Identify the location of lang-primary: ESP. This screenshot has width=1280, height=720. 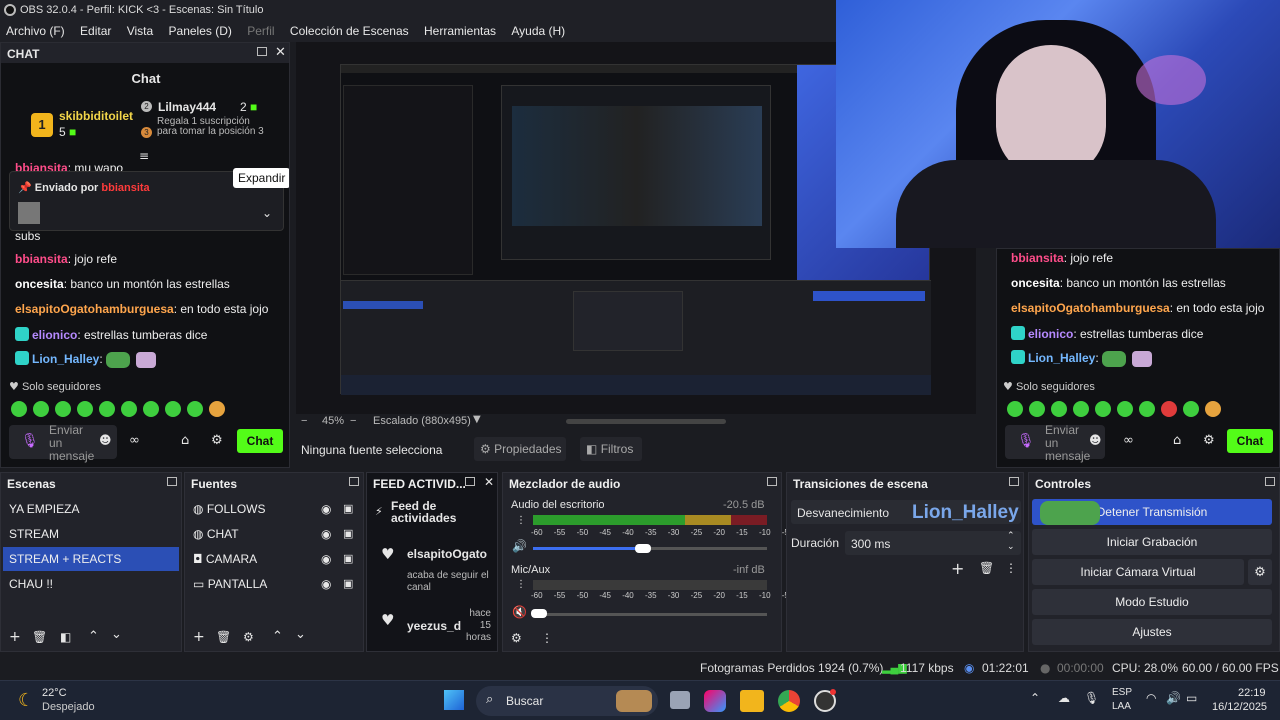
(1122, 692).